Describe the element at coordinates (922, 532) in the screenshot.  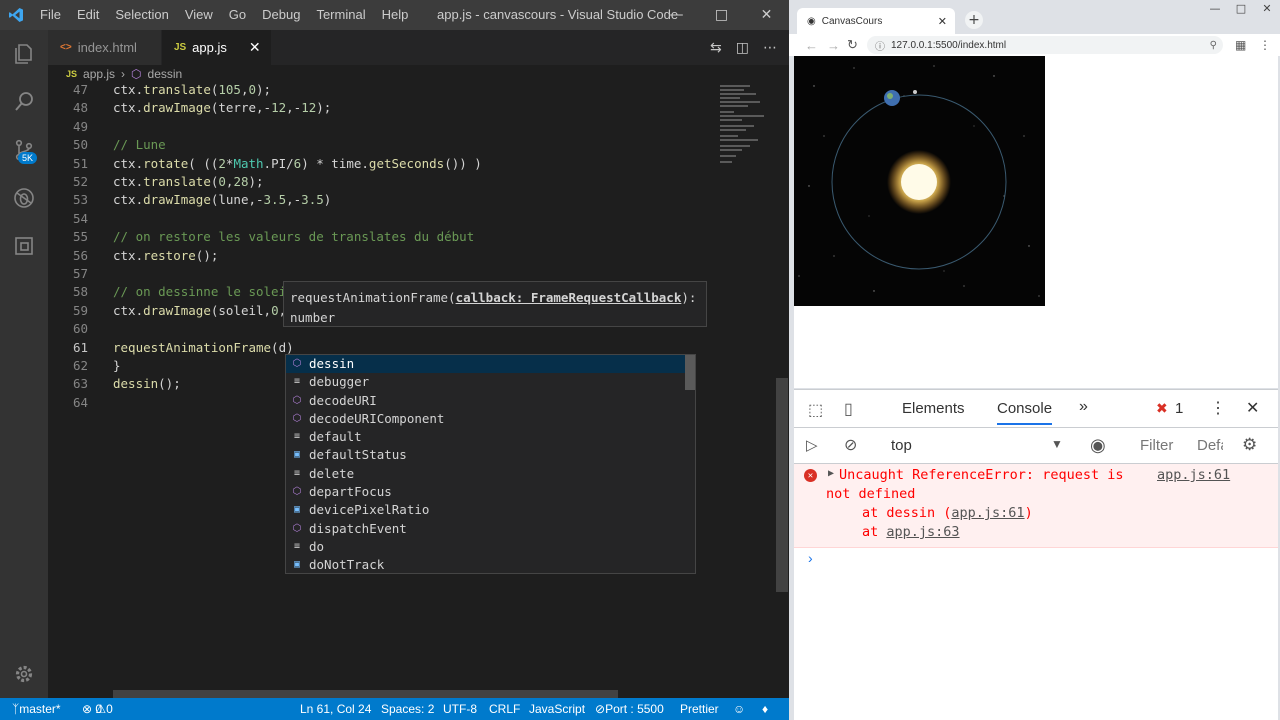
I see `stack-frame-2-link: app.js:63` at that location.